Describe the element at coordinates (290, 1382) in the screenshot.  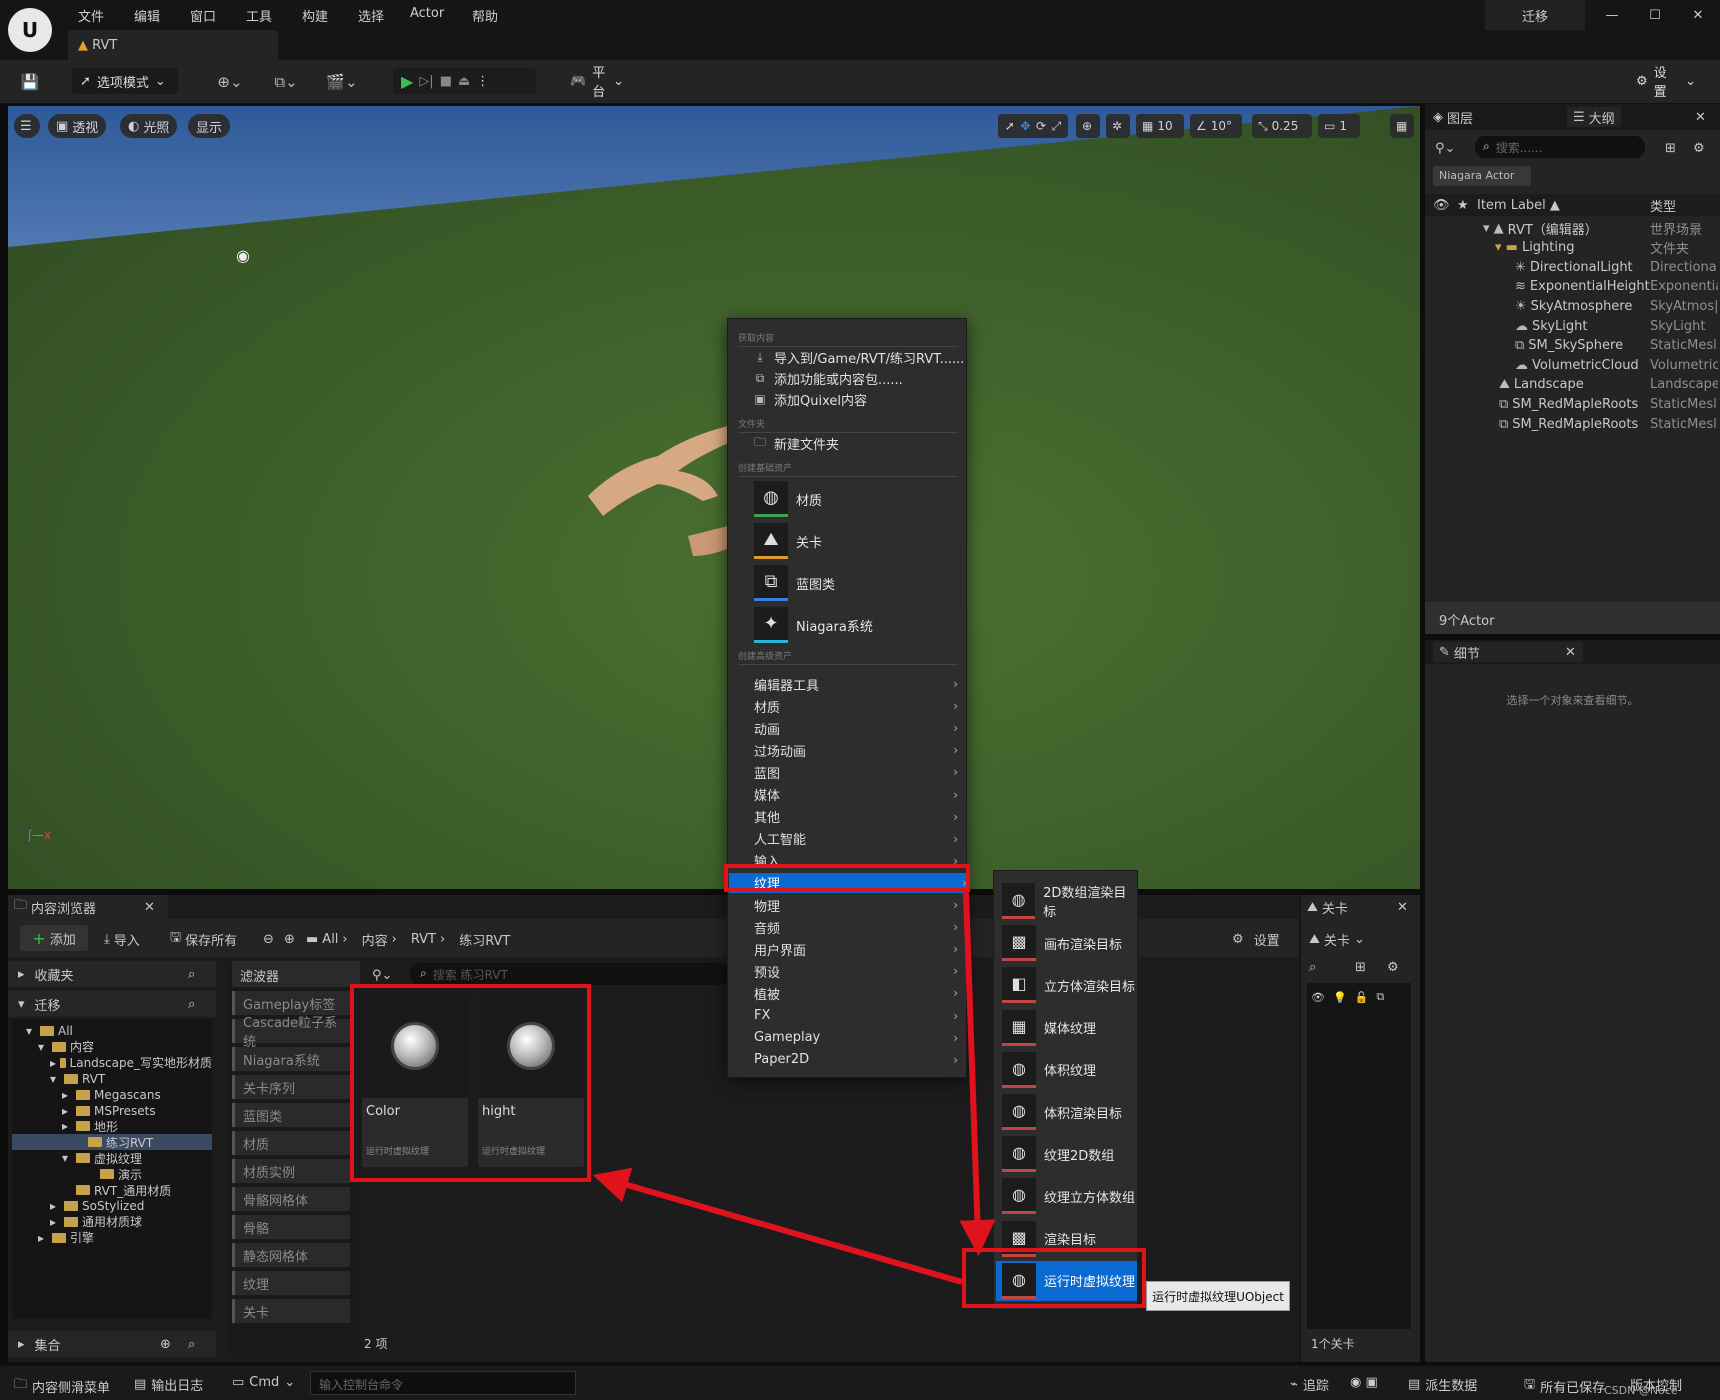
I see `chevron-down-icon: ⌄` at that location.